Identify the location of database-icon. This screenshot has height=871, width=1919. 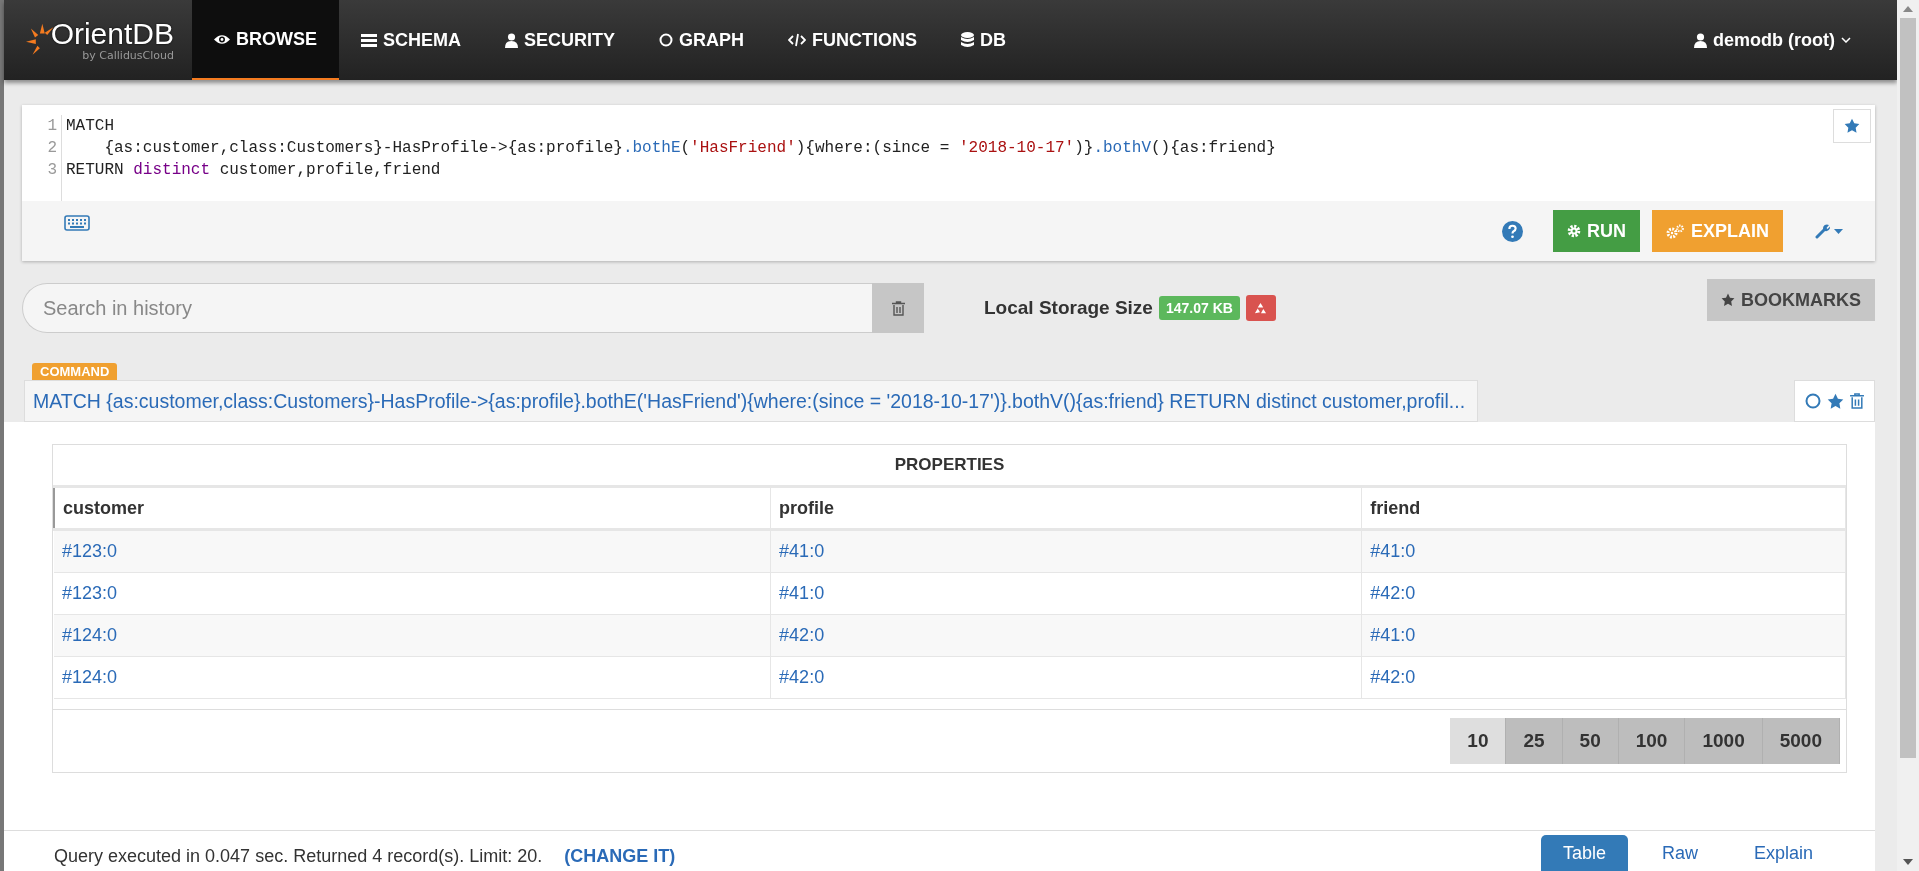
(968, 40).